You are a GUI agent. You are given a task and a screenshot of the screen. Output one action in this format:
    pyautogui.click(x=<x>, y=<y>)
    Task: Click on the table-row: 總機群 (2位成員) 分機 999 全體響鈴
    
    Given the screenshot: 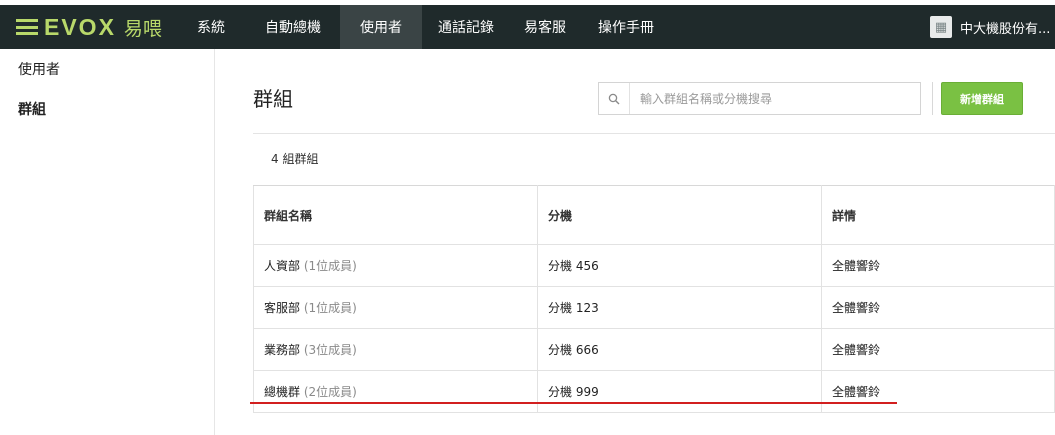 What is the action you would take?
    pyautogui.click(x=654, y=391)
    